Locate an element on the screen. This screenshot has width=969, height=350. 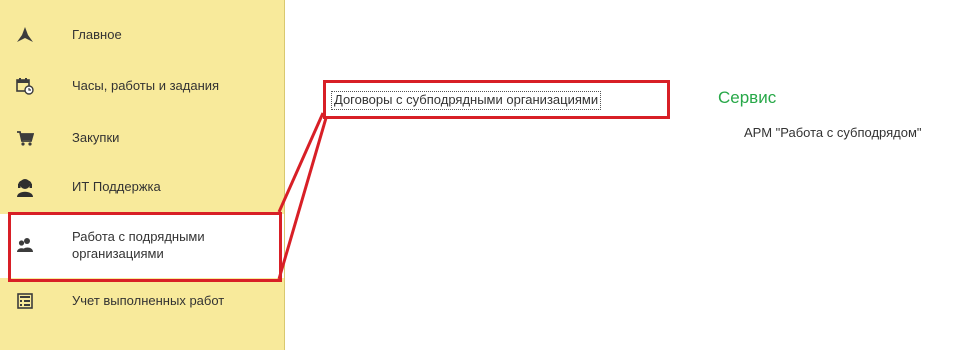
sidebar-item-contractors: Работа с подрядными организациями is located at coordinates (142, 246).